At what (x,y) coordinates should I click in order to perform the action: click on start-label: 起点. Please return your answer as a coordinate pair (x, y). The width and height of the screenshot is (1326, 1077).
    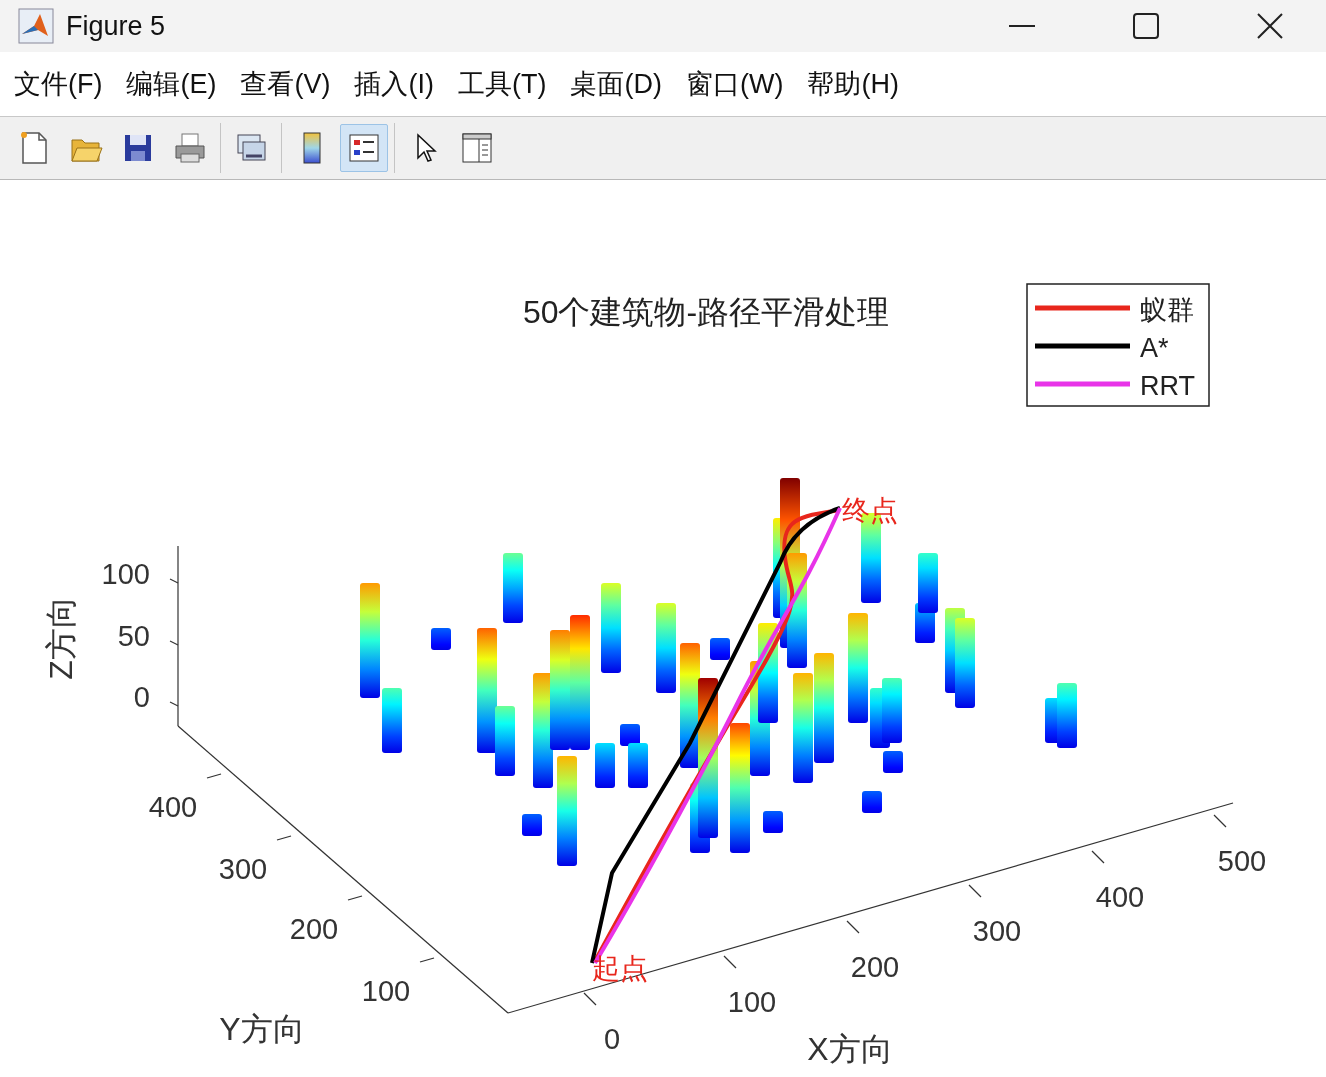
    Looking at the image, I should click on (620, 968).